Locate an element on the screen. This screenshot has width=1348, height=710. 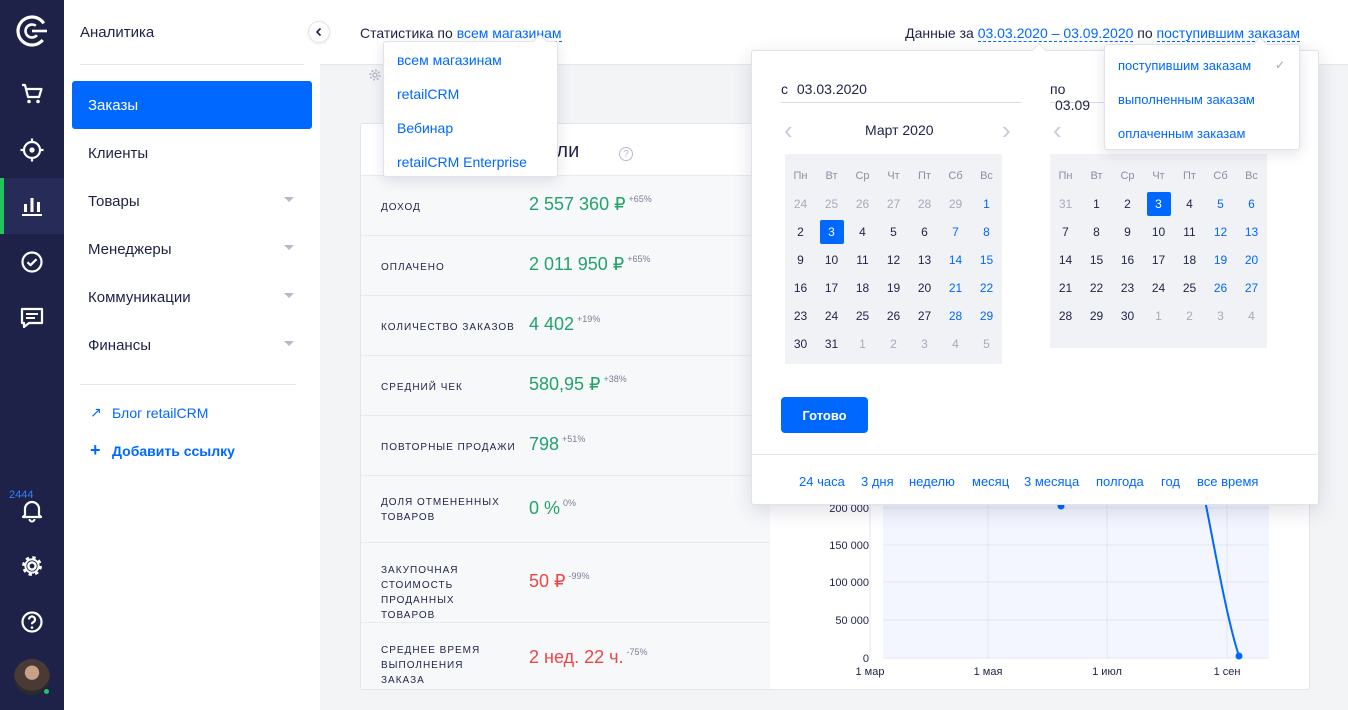
sidebar-item-products: Товары is located at coordinates (192, 201).